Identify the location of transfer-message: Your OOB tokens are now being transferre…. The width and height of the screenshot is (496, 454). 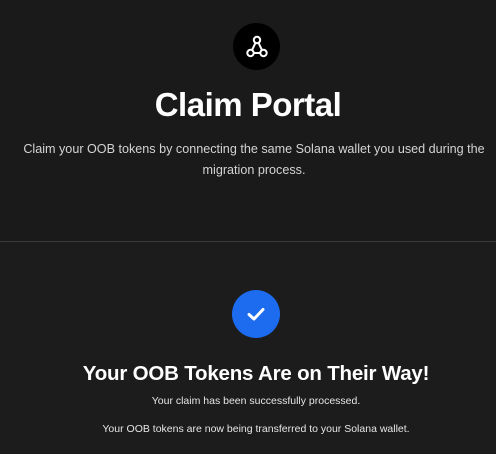
(256, 429).